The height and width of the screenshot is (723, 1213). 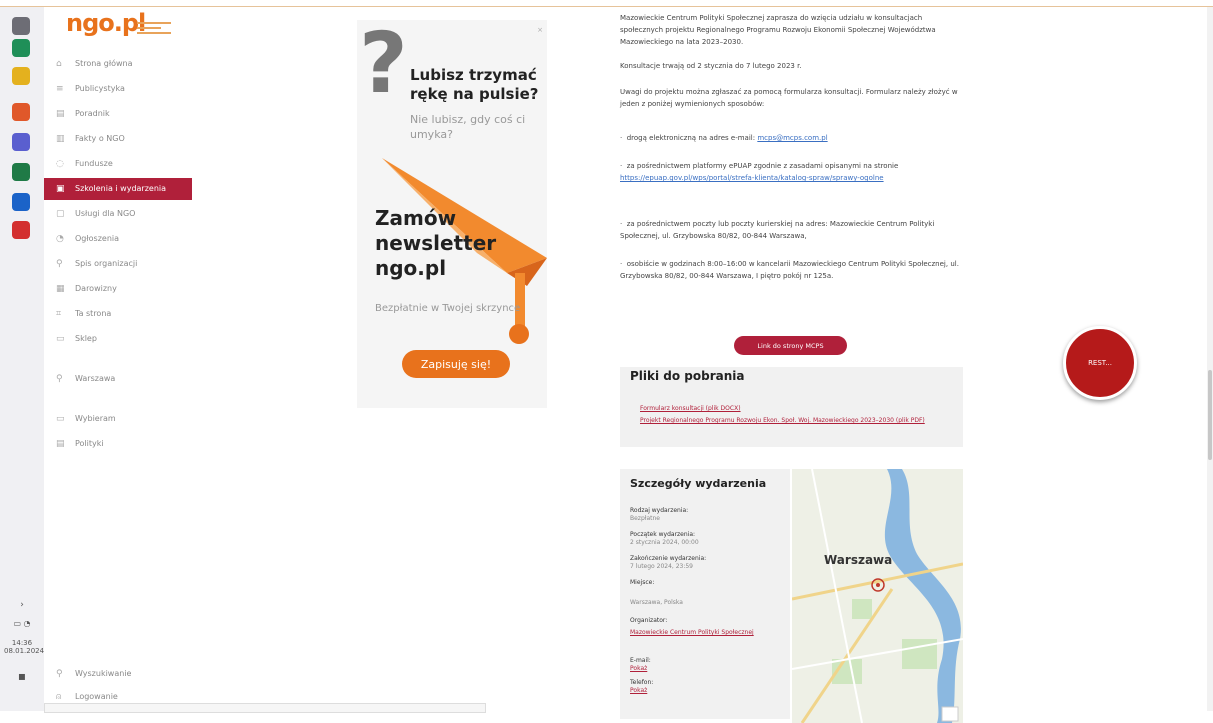 I want to click on chevron-up-icon: ›, so click(x=22, y=605).